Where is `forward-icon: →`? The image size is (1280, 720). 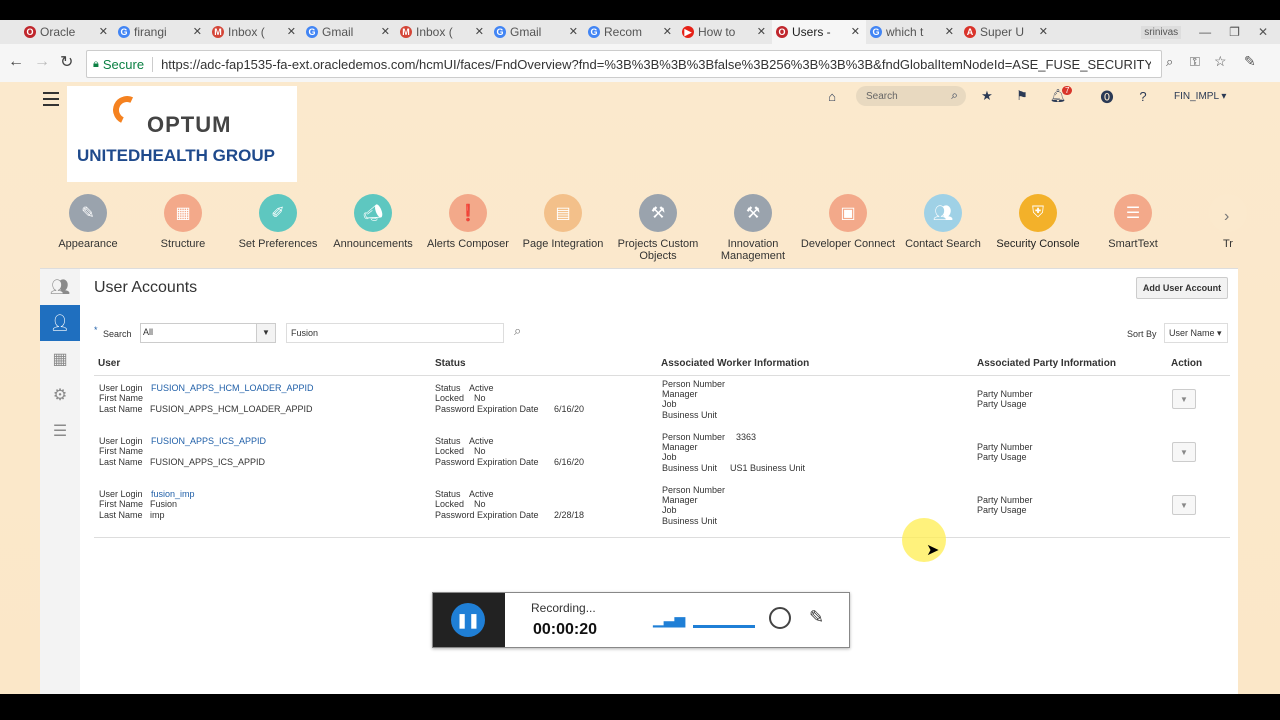 forward-icon: → is located at coordinates (42, 62).